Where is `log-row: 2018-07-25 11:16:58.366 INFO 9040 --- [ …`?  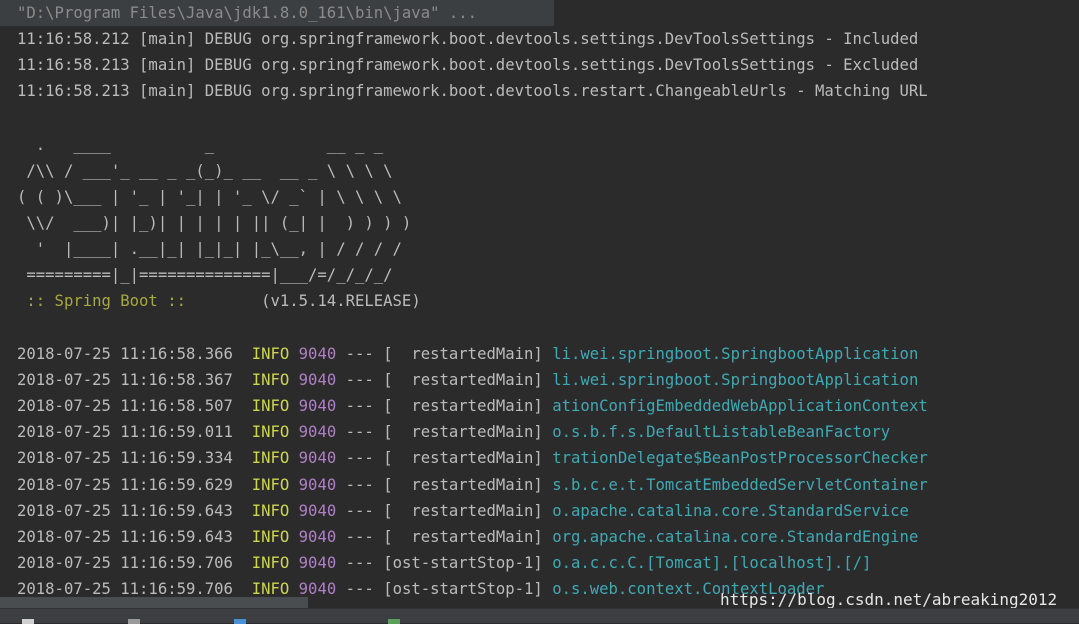
log-row: 2018-07-25 11:16:58.366 INFO 9040 --- [ … is located at coordinates (467, 354).